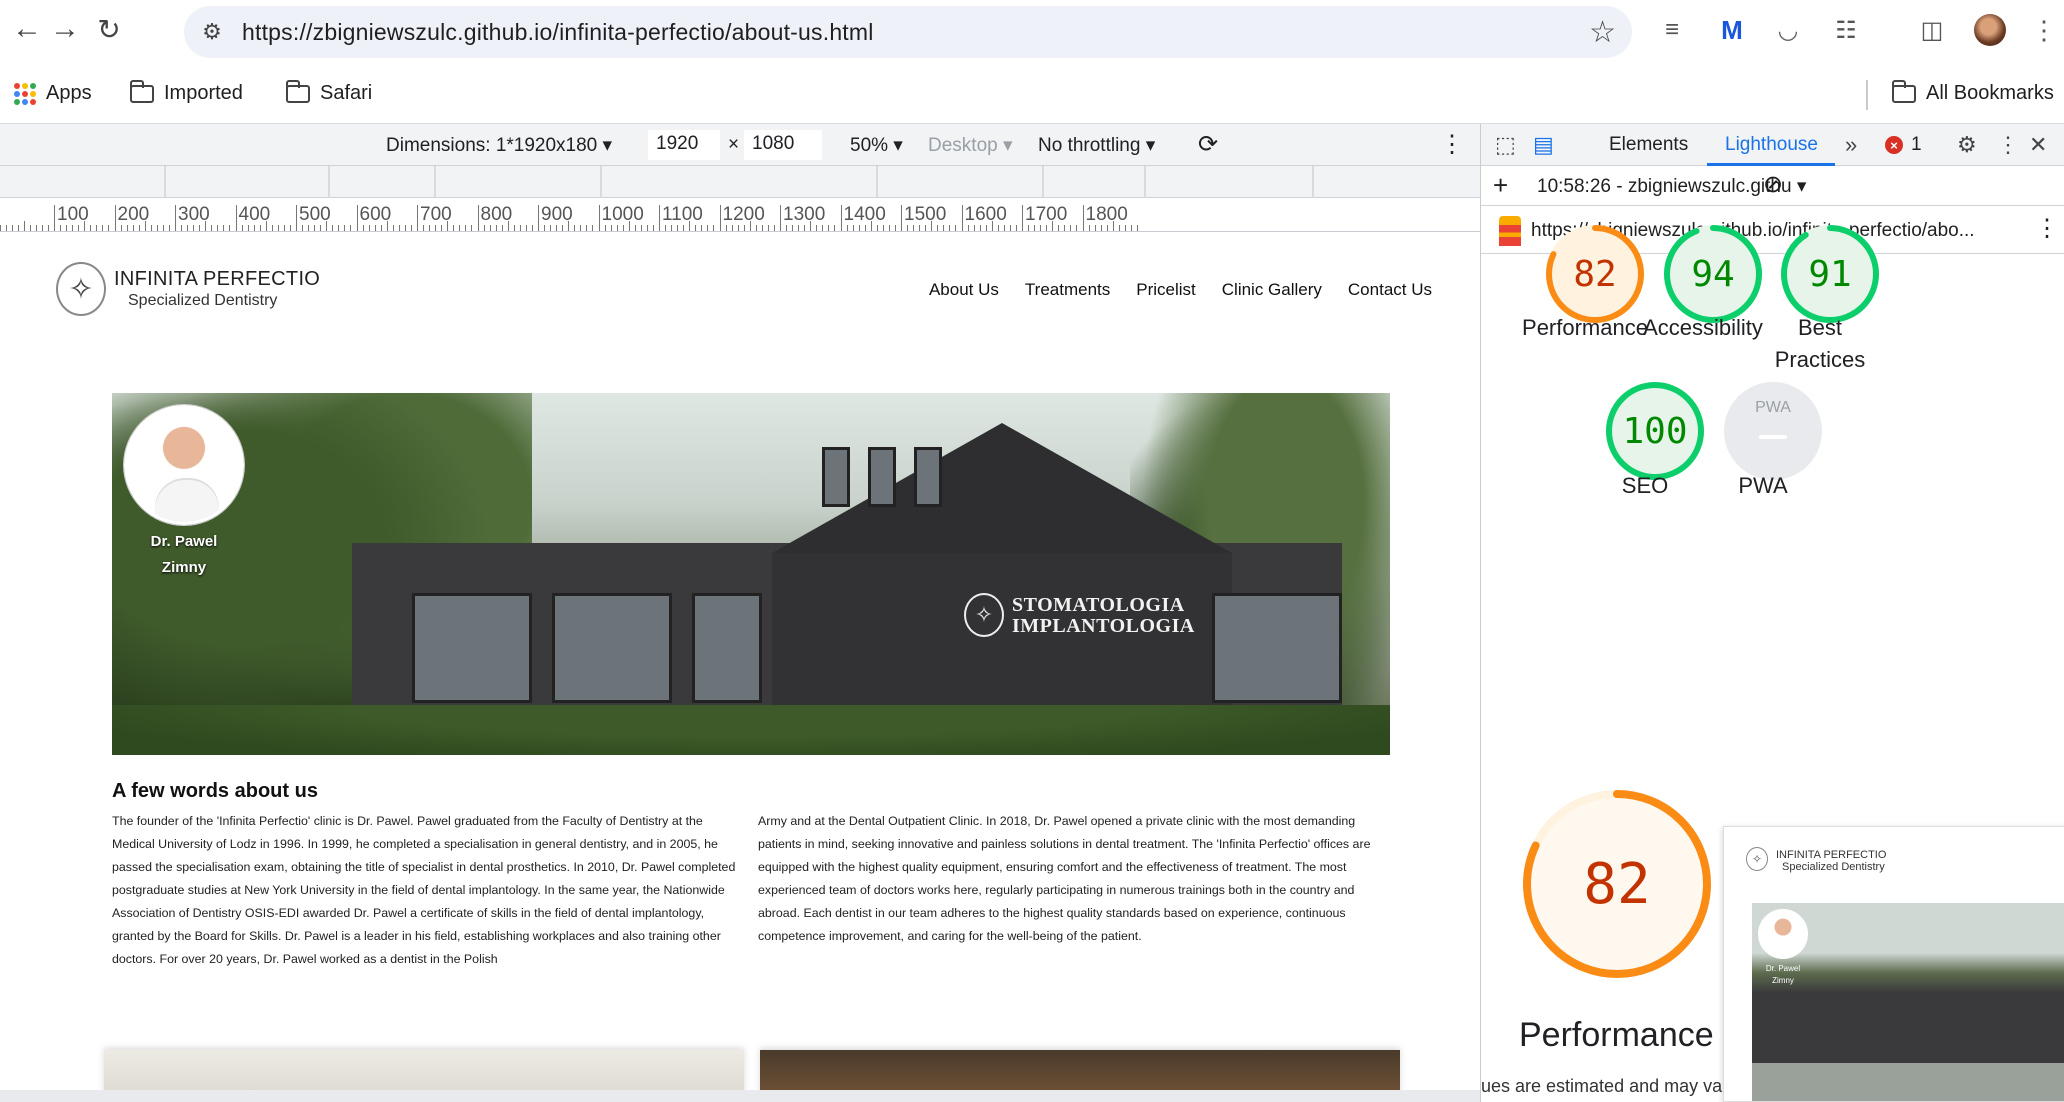 This screenshot has height=1102, width=2064. What do you see at coordinates (212, 32) in the screenshot?
I see `site-settings-icon: ⚙` at bounding box center [212, 32].